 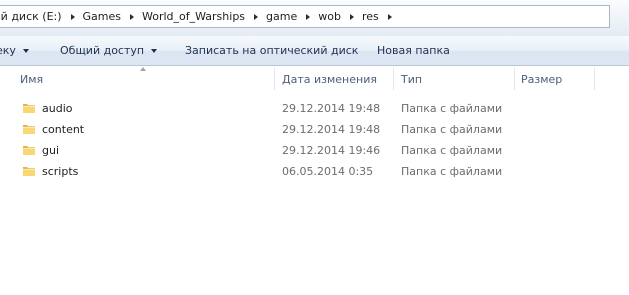 I want to click on table-row: content 29.12.2014 19:48 Папка с файлами, so click(x=314, y=129).